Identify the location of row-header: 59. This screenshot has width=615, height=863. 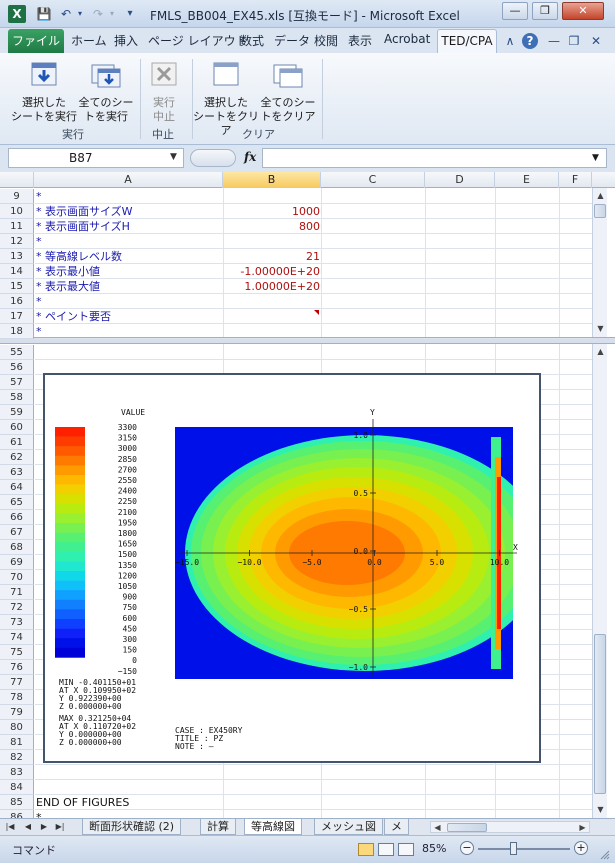
(17, 412).